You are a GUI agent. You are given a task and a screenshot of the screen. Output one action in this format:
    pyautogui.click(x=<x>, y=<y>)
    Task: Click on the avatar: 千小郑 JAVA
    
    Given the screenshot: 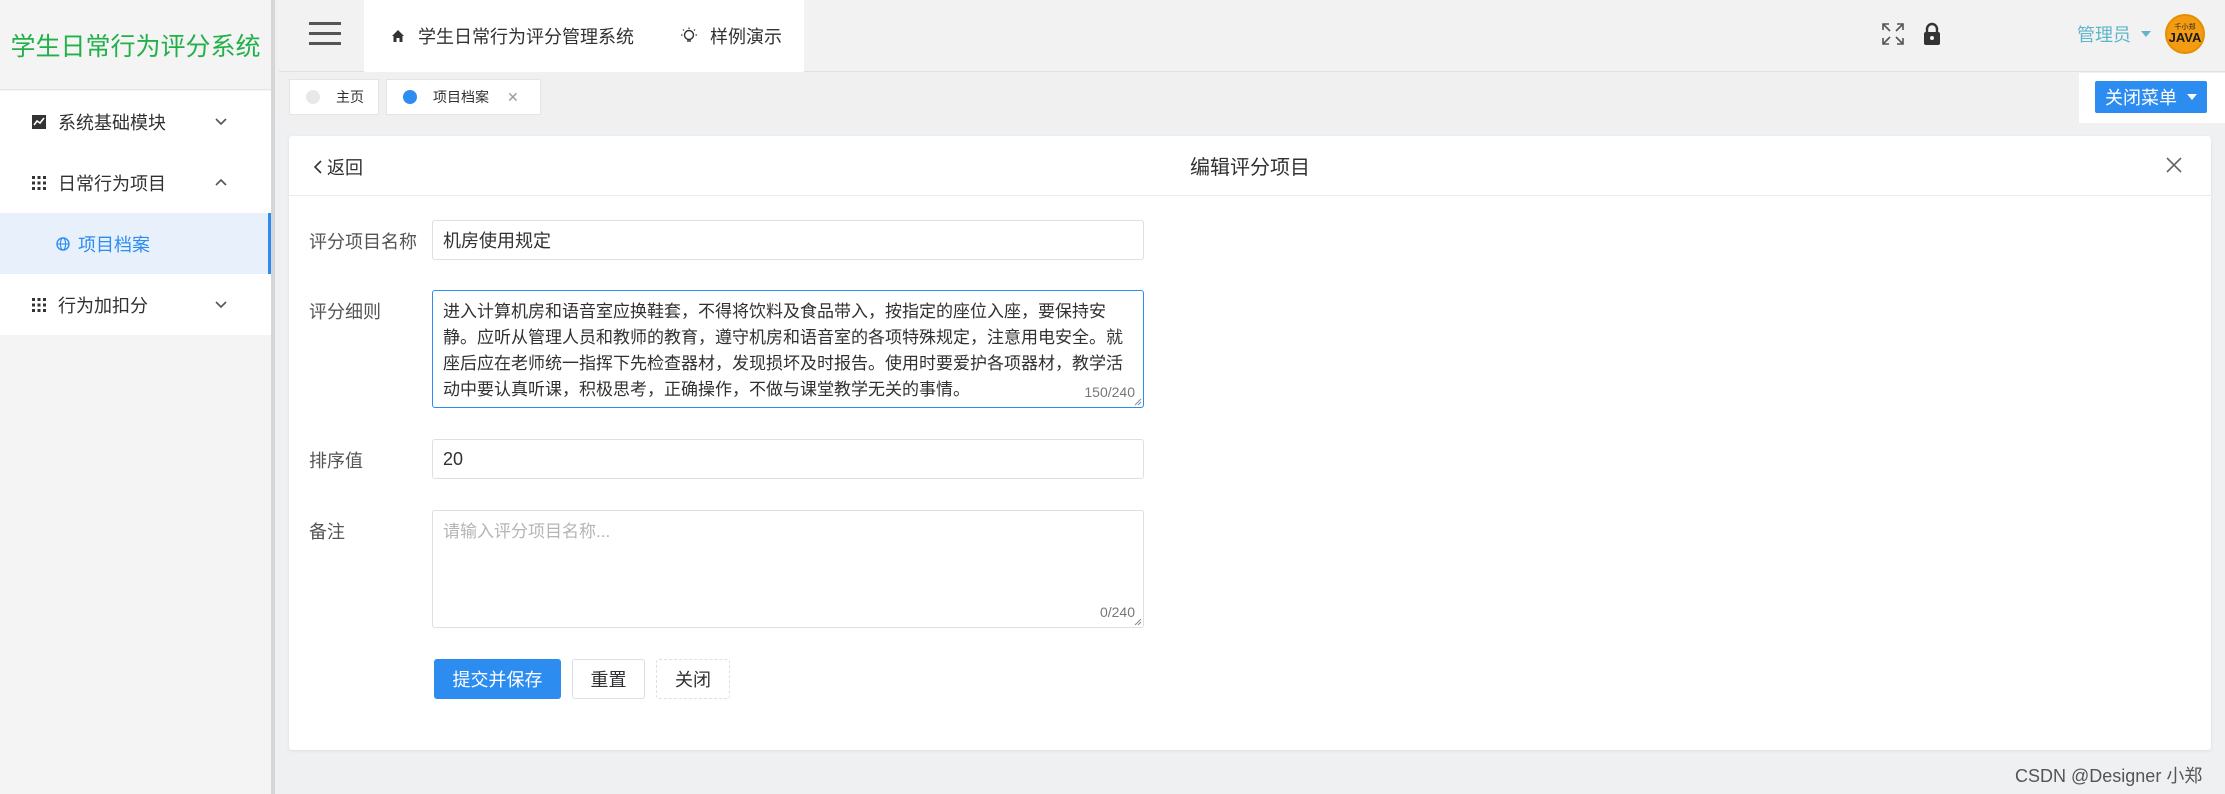 What is the action you would take?
    pyautogui.click(x=2185, y=34)
    